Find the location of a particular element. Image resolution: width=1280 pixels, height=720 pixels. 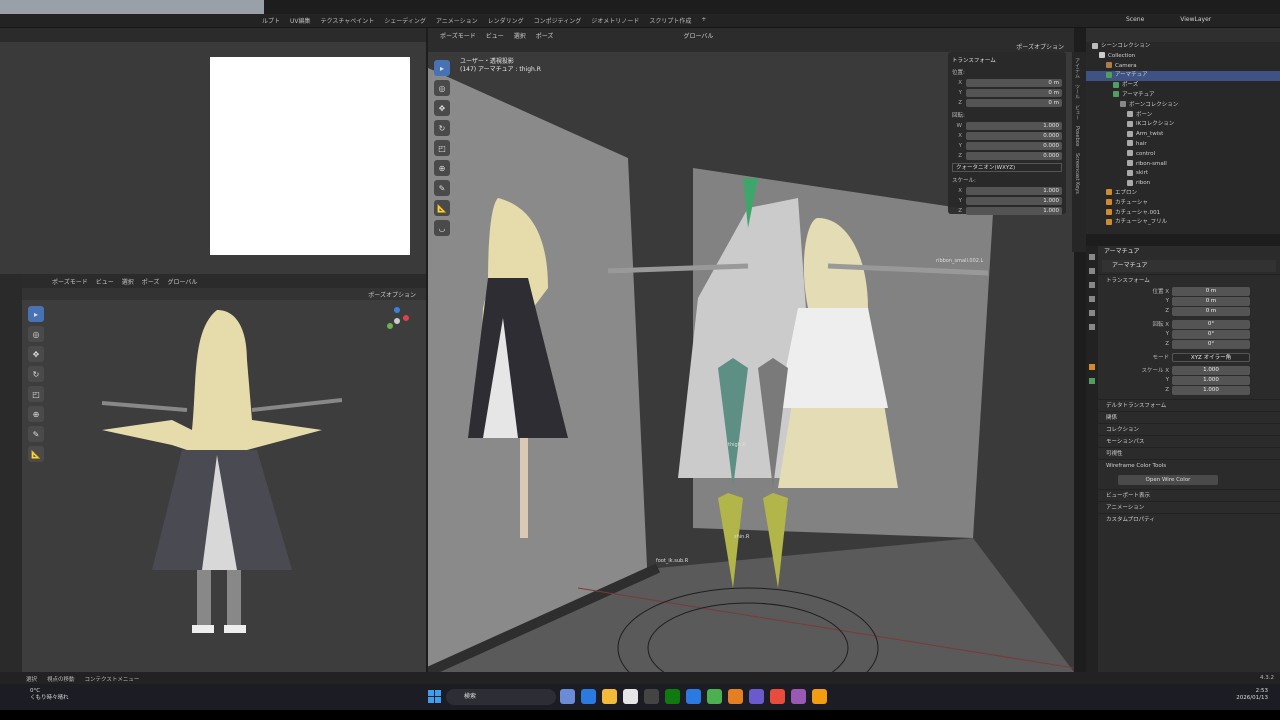

windows-start-icon is located at coordinates (434, 696).